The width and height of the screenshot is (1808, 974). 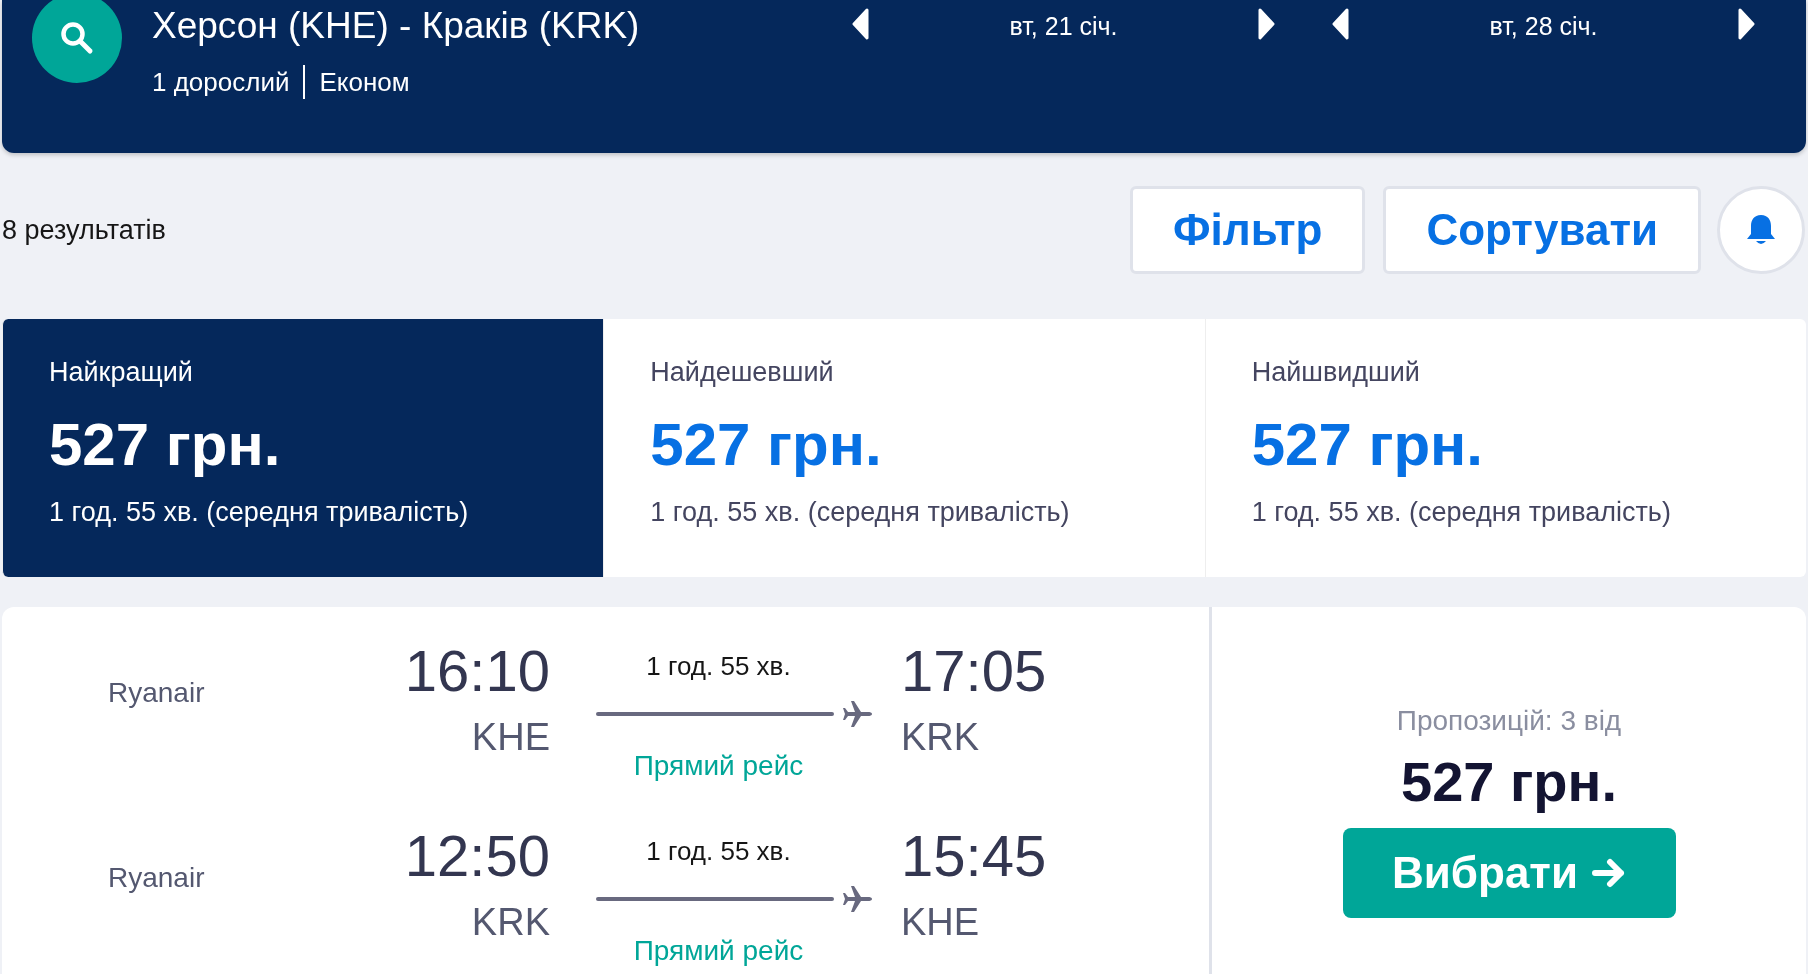 What do you see at coordinates (1761, 230) in the screenshot?
I see `bell-icon` at bounding box center [1761, 230].